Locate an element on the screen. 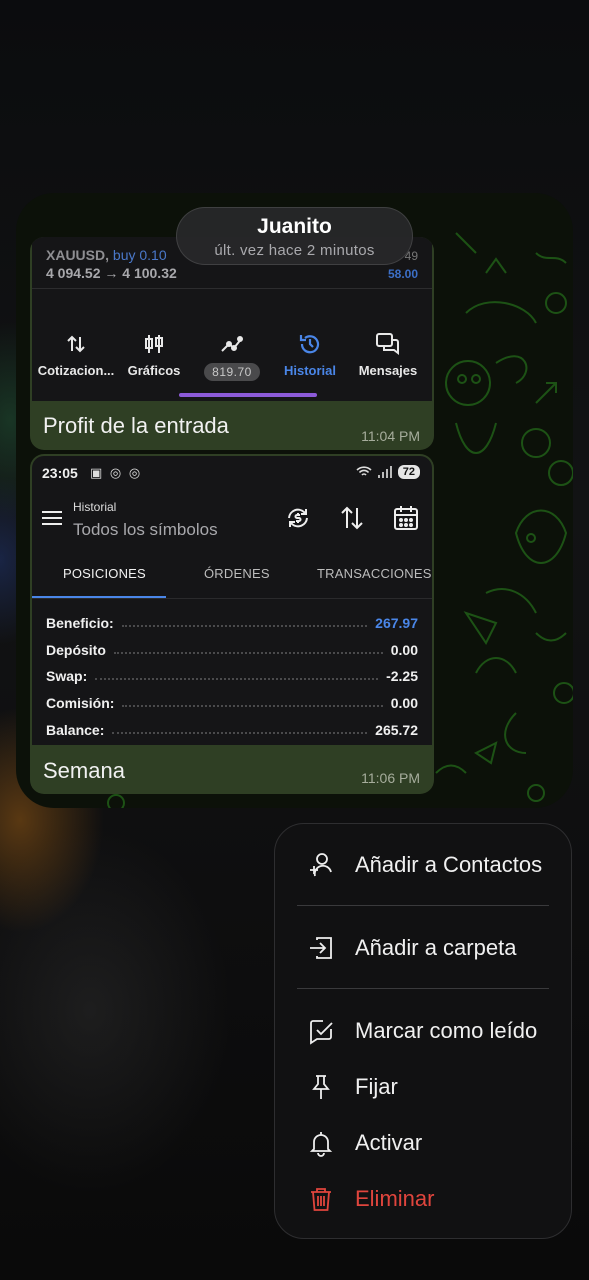 Image resolution: width=589 pixels, height=1280 pixels. app-actions is located at coordinates (352, 518).